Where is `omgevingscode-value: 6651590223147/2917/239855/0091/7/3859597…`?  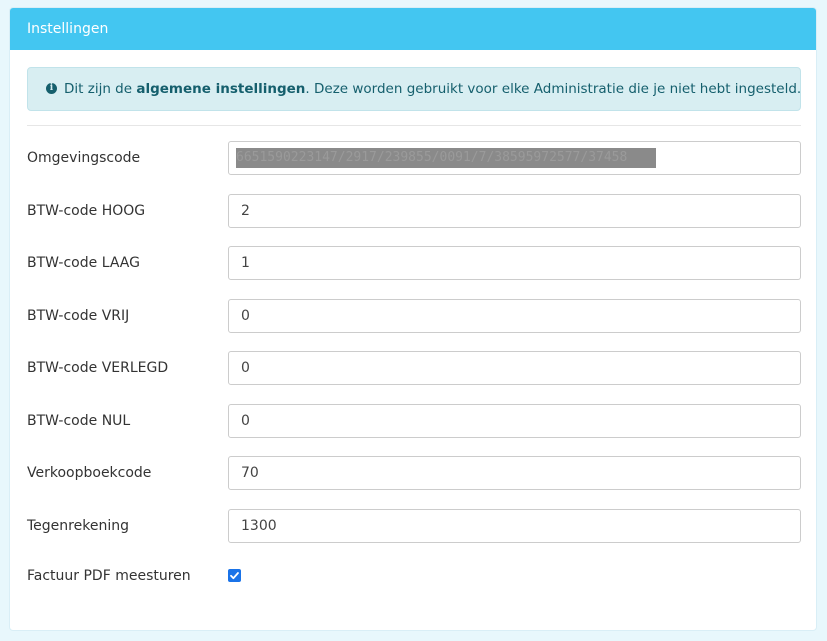 omgevingscode-value: 6651590223147/2917/239855/0091/7/3859597… is located at coordinates (446, 158).